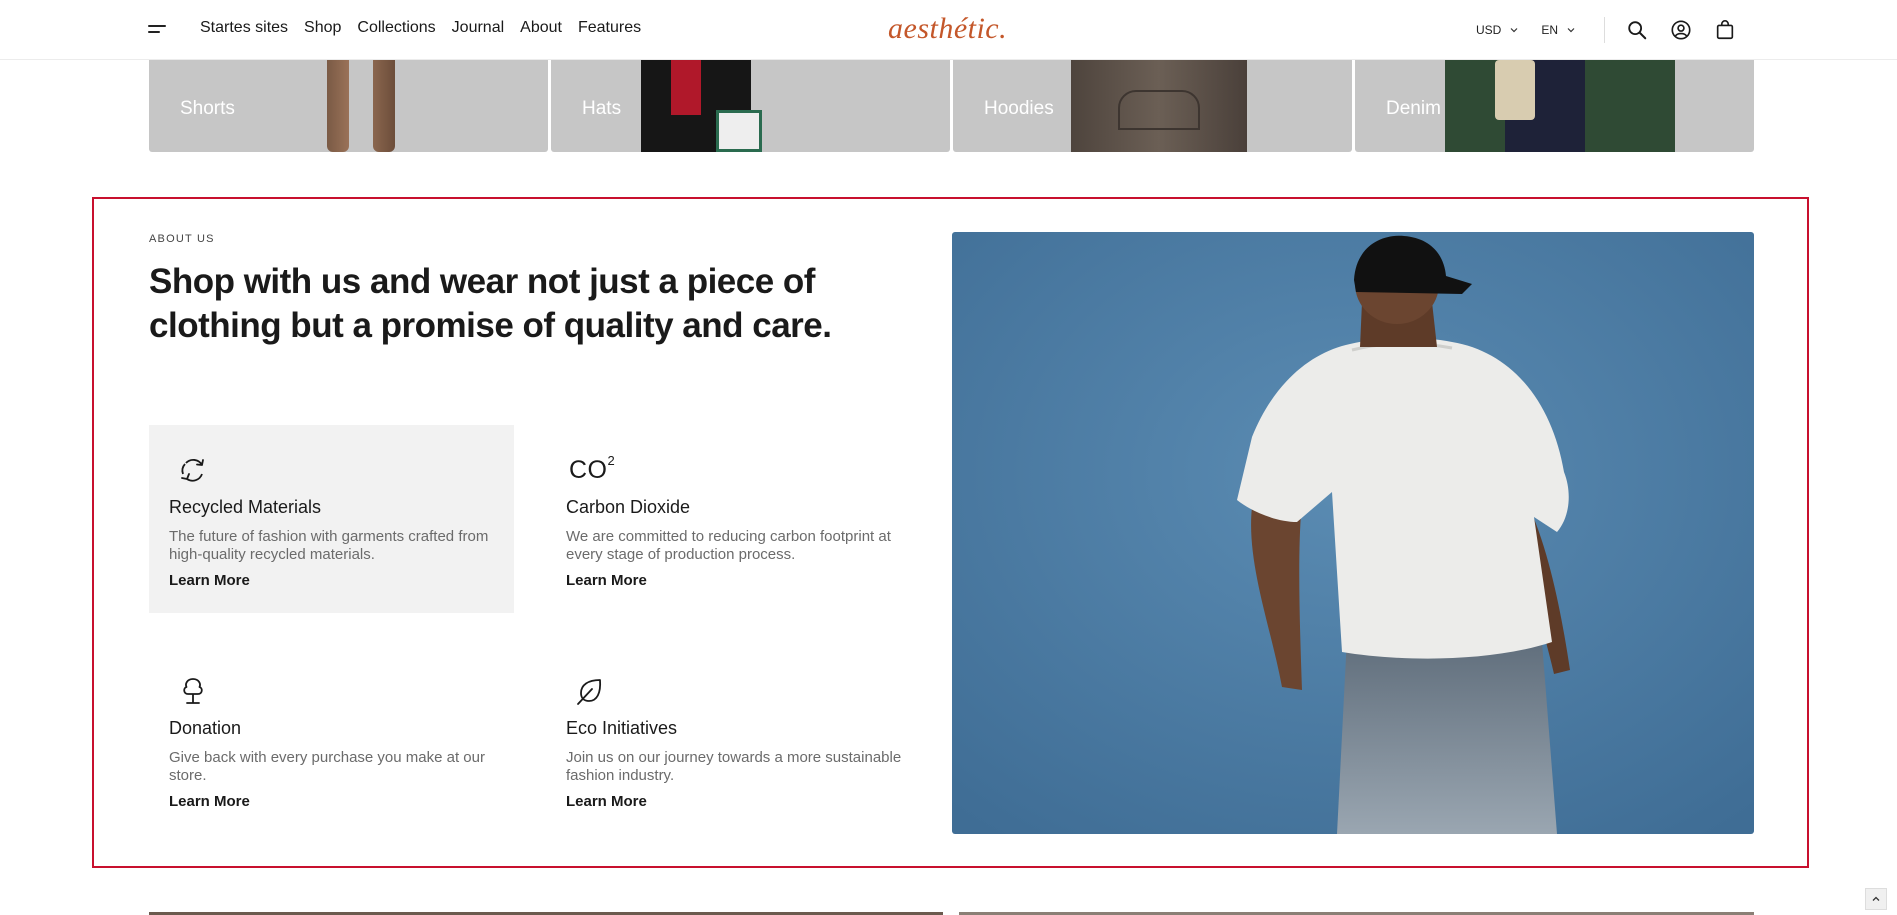 This screenshot has height=915, width=1897. I want to click on feature-title: Carbon Dioxide, so click(628, 507).